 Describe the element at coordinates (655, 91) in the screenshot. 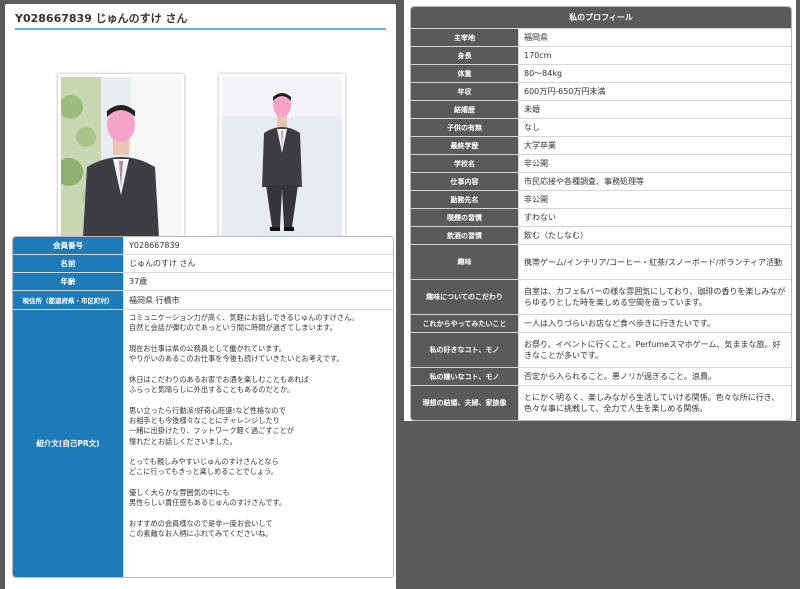

I see `row-value: 600万円-650万円未満` at that location.